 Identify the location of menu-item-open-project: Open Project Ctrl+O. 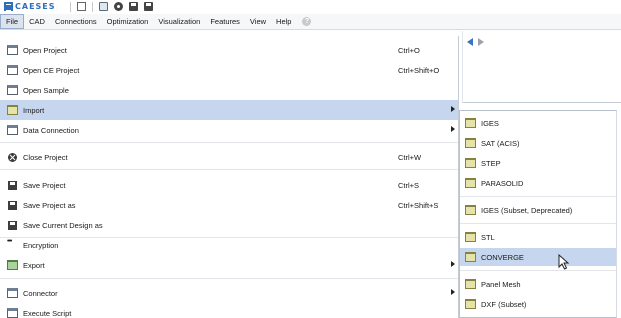
(229, 50).